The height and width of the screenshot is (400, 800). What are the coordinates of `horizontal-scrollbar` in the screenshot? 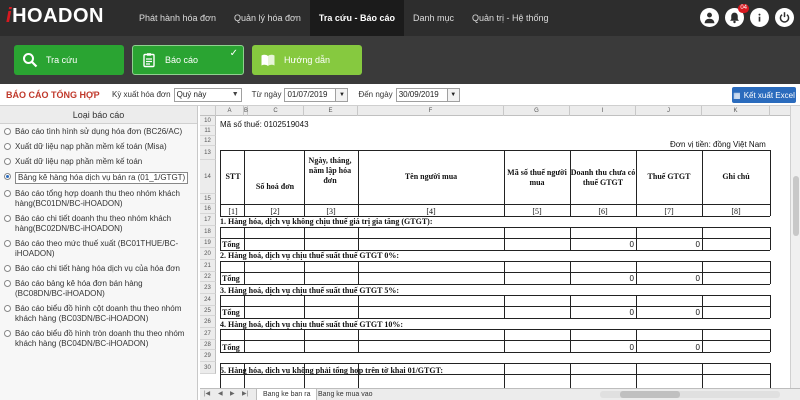 It's located at (690, 394).